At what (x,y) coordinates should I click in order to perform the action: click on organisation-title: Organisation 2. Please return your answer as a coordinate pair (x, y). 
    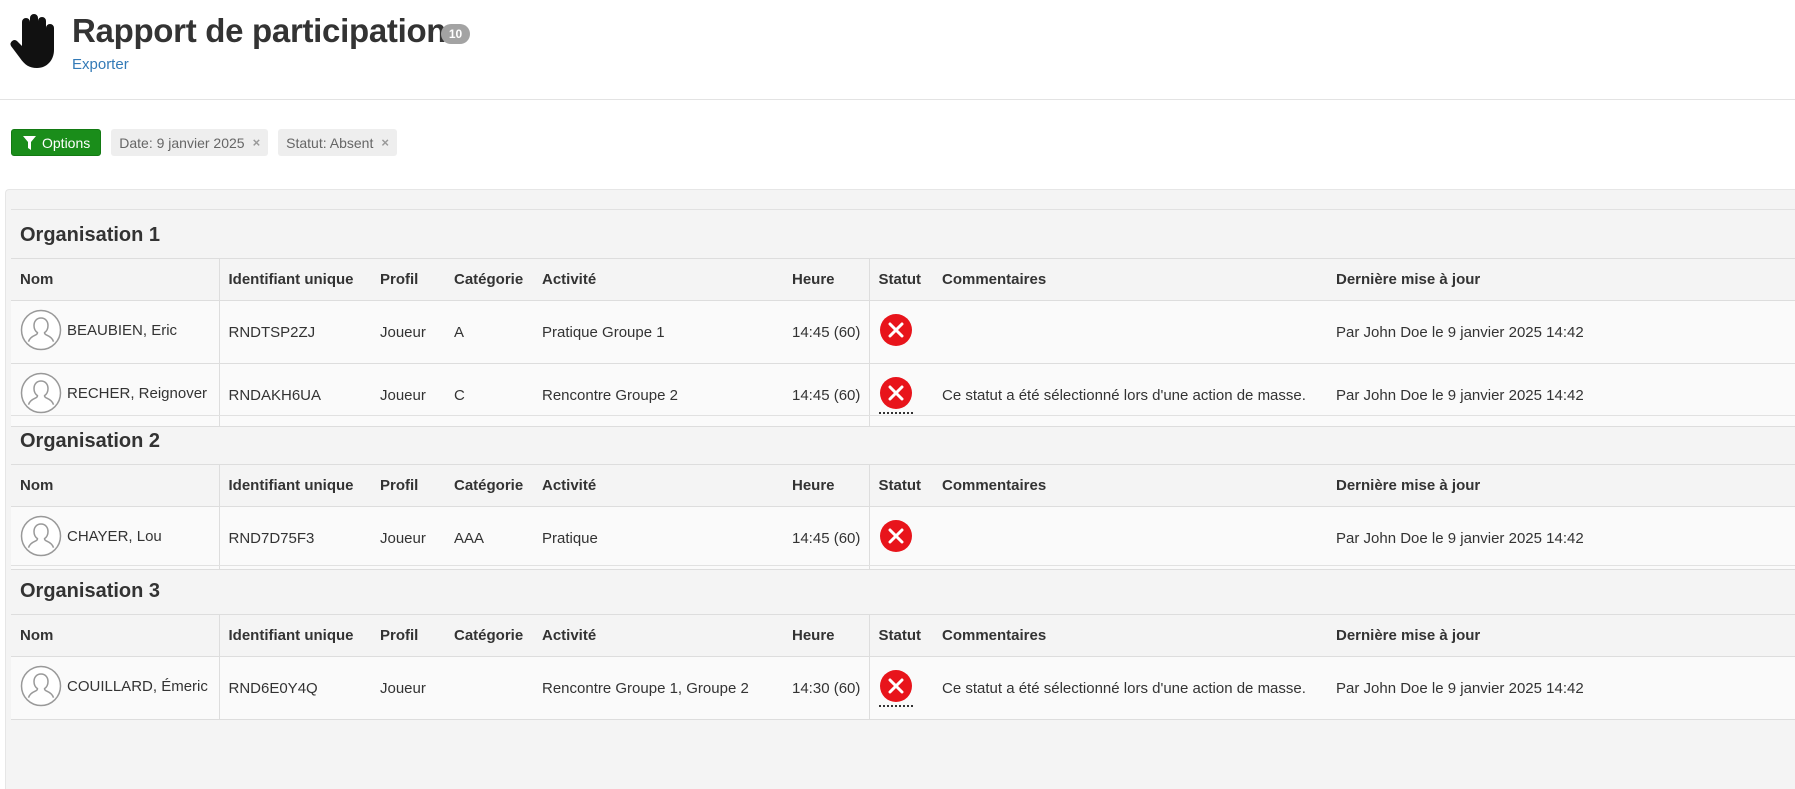
    Looking at the image, I should click on (903, 439).